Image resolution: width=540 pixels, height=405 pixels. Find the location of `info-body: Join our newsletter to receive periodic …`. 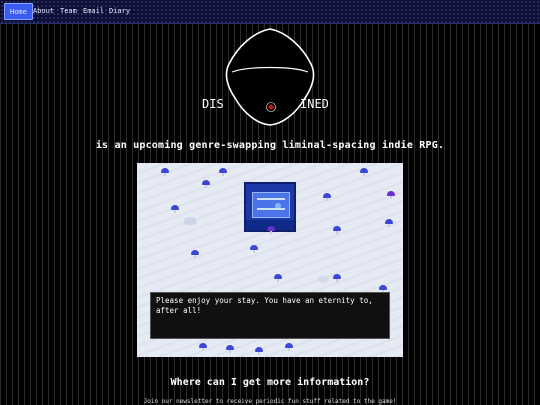

info-body: Join our newsletter to receive periodic … is located at coordinates (270, 401).